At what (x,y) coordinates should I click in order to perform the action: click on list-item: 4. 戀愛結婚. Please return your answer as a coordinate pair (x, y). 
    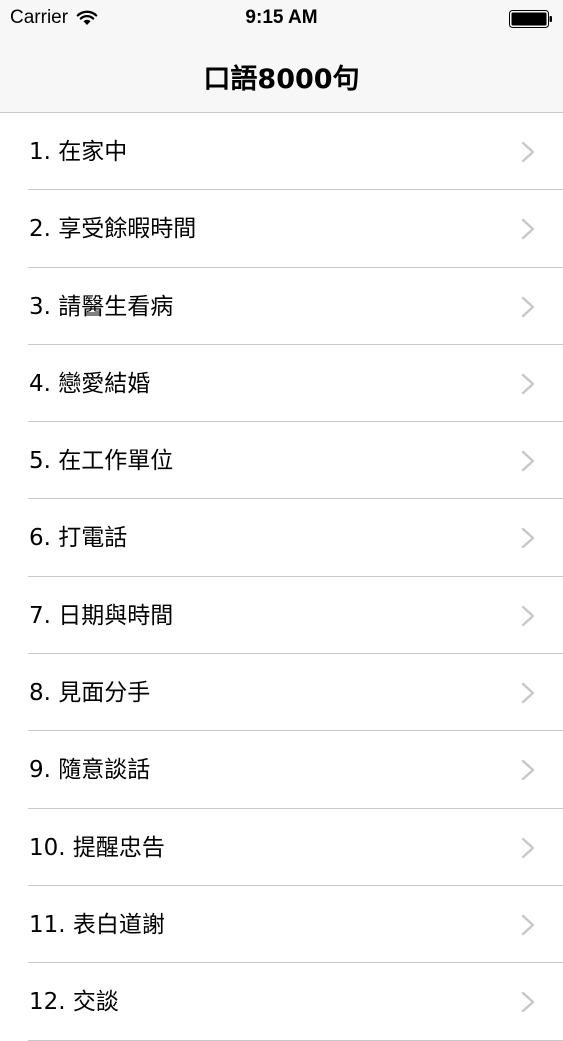
    Looking at the image, I should click on (281, 384).